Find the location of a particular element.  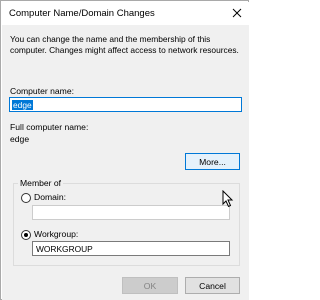

workgroup-radio-dot is located at coordinates (26, 235).